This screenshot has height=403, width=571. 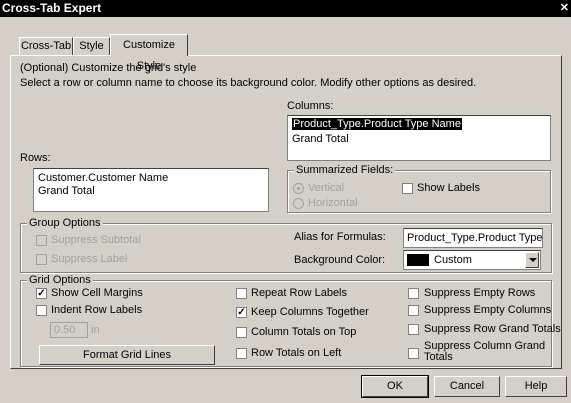 I want to click on show-labels-label: Show Labels, so click(x=448, y=188).